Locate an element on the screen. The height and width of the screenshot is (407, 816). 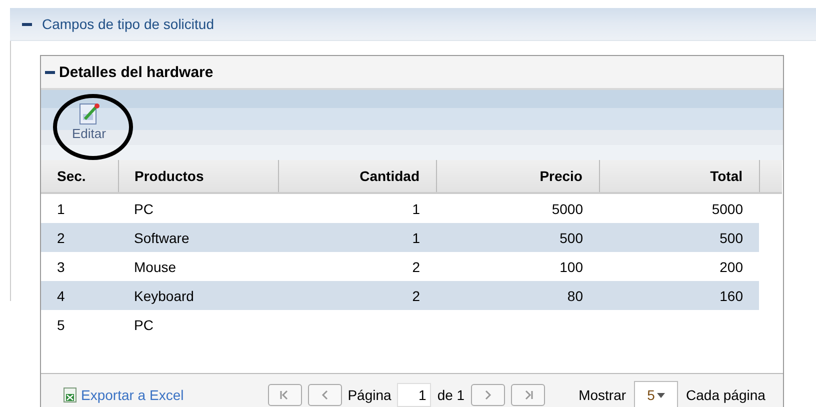
show-label: Mostrar is located at coordinates (602, 395).